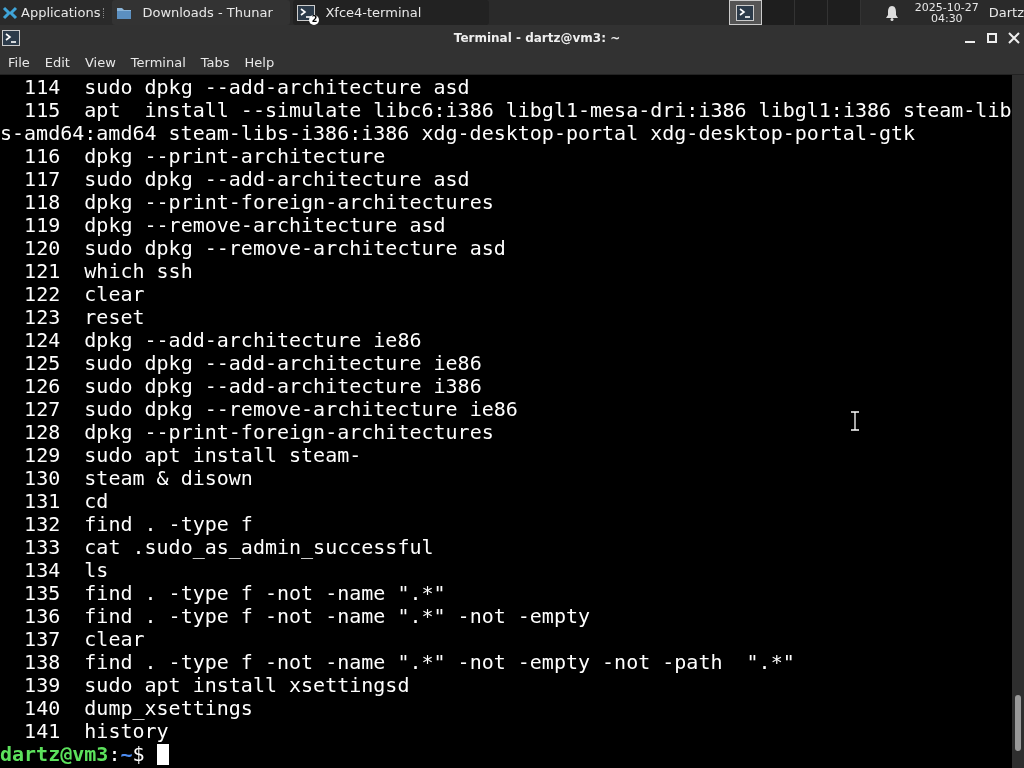 The height and width of the screenshot is (768, 1024). I want to click on history-line: 141 history, so click(96, 731).